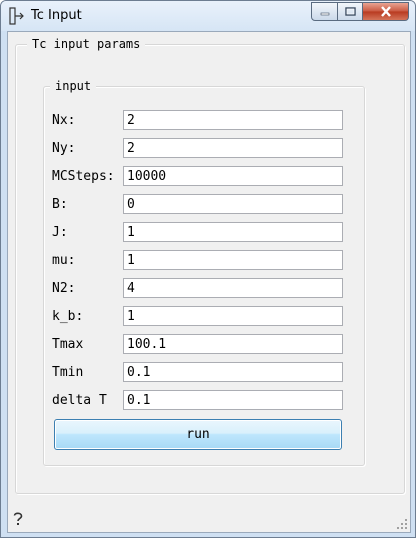  What do you see at coordinates (233, 232) in the screenshot?
I see `j-input` at bounding box center [233, 232].